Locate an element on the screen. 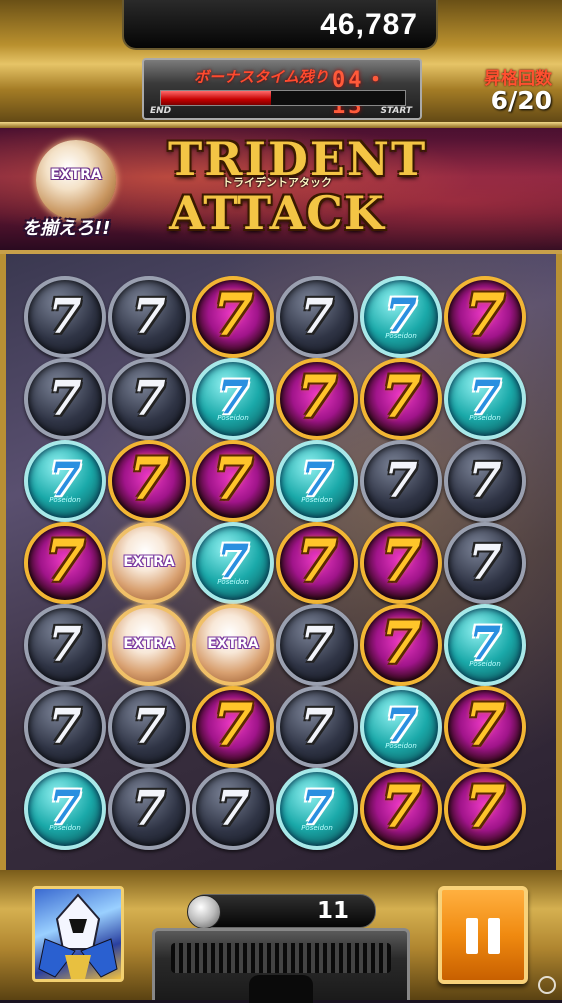  item-count-display: 11 is located at coordinates (281, 911).